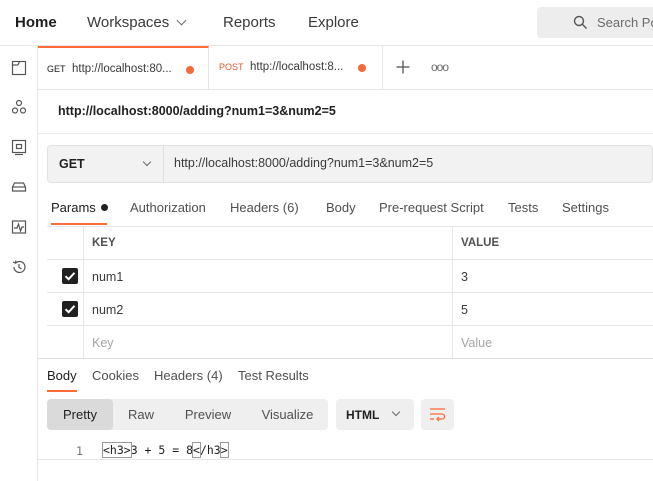 This screenshot has width=653, height=481. Describe the element at coordinates (115, 375) in the screenshot. I see `response-tab-cookies: Cookies` at that location.